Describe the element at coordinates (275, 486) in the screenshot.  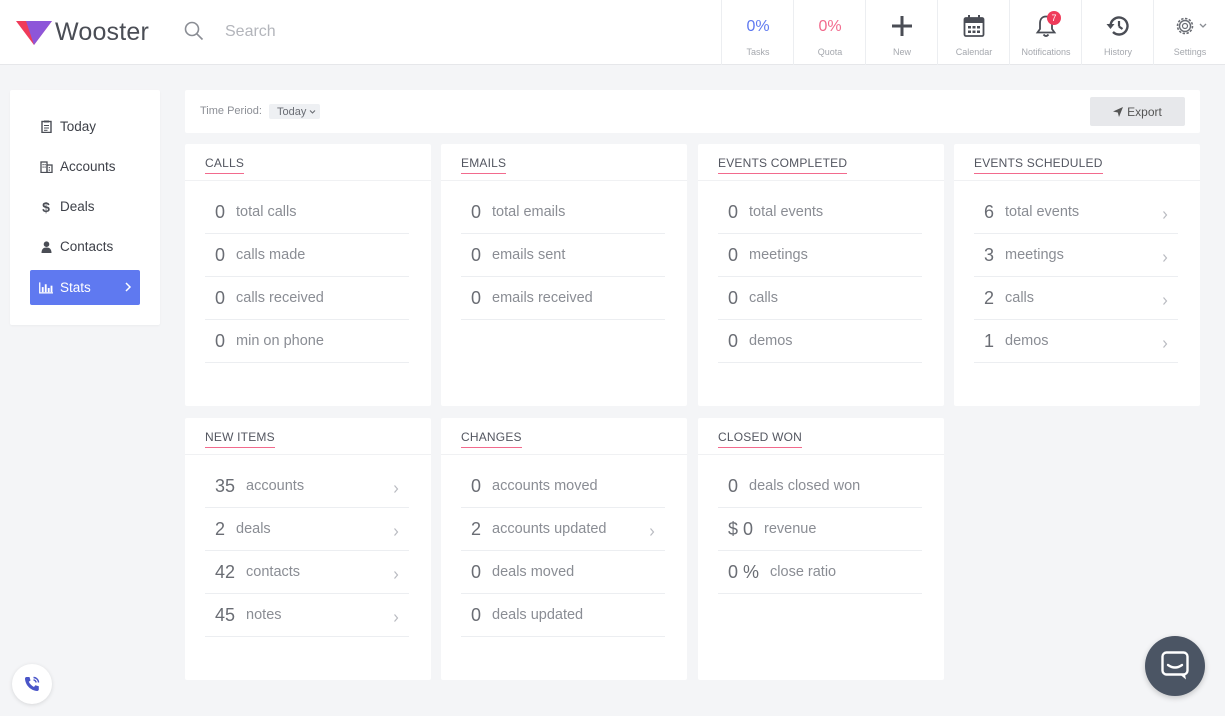
I see `stat-label: accounts` at that location.